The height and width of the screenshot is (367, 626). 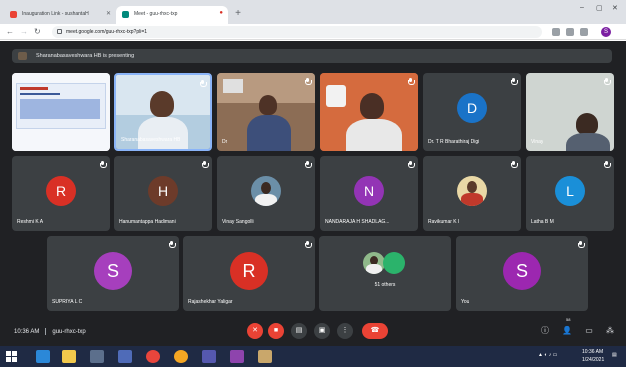 I want to click on video-feed, so click(x=266, y=112).